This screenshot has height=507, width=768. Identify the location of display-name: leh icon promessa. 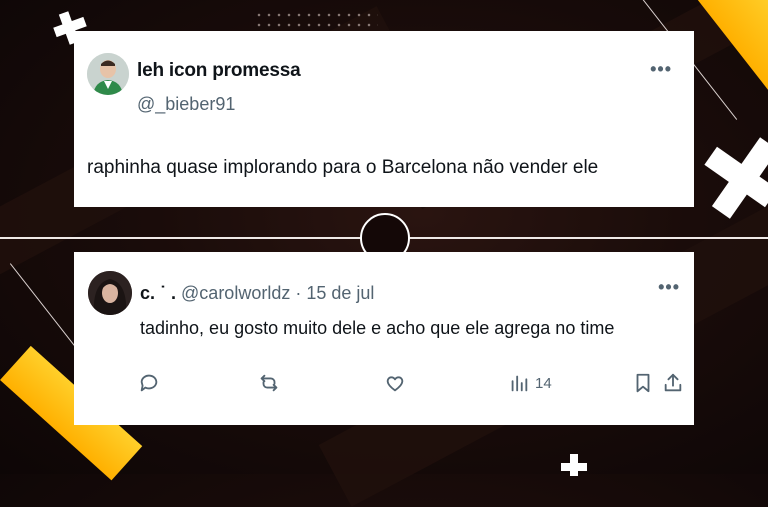
(219, 71).